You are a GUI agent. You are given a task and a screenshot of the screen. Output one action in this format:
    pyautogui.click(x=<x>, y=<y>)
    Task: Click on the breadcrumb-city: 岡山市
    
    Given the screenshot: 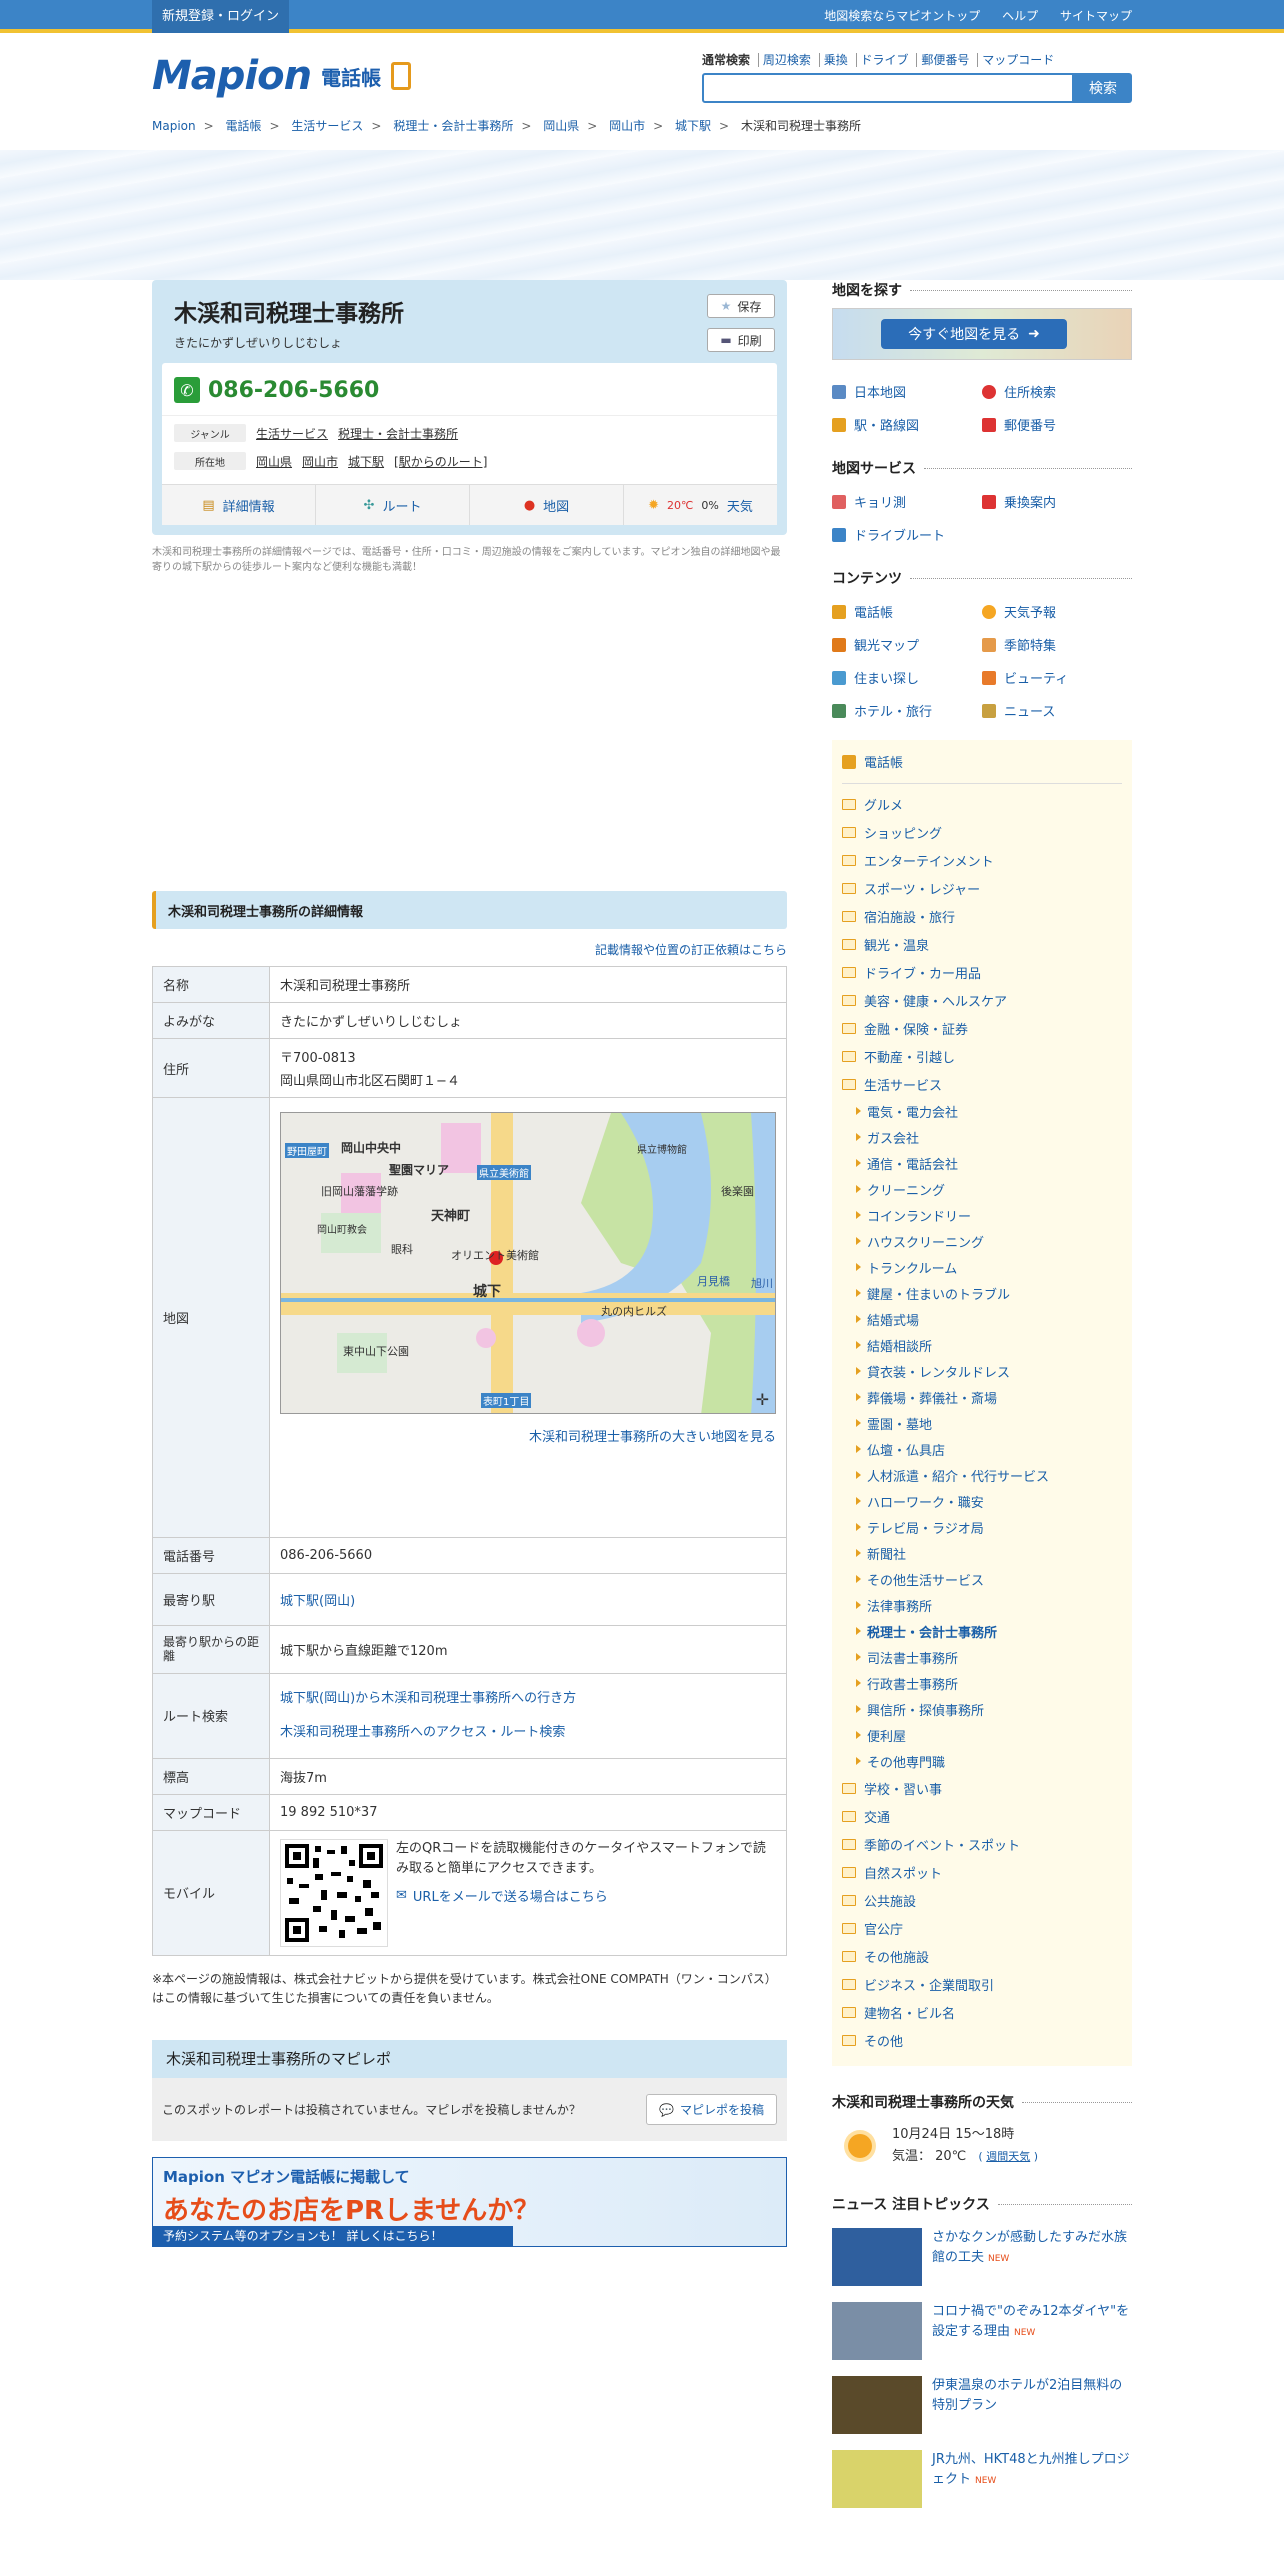 What is the action you would take?
    pyautogui.click(x=627, y=126)
    